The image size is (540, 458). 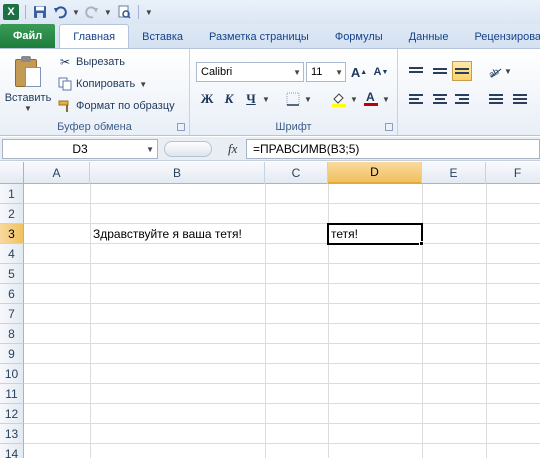 I want to click on tab-insert: Вставка, so click(x=162, y=37).